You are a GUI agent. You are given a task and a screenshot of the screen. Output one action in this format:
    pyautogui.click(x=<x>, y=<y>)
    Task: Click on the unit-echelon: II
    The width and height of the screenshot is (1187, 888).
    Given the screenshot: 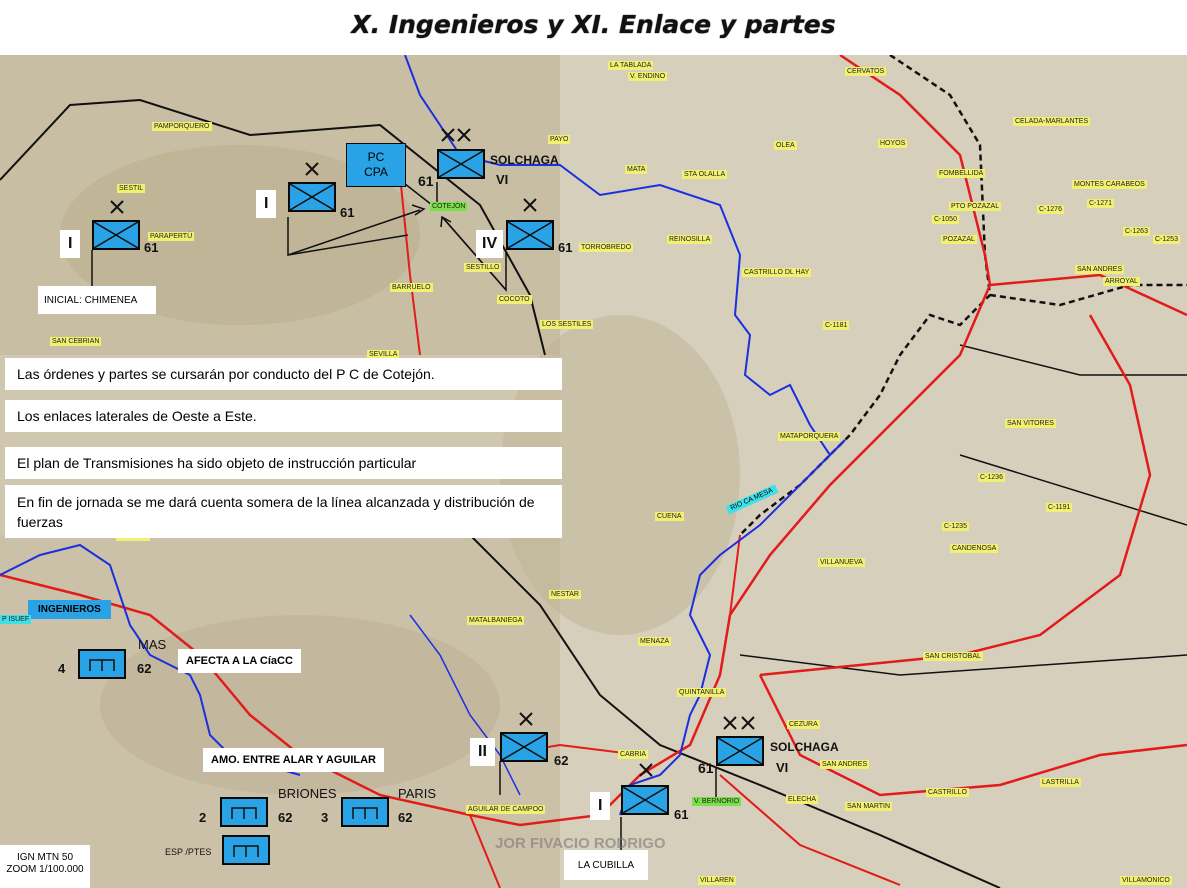 What is the action you would take?
    pyautogui.click(x=482, y=752)
    